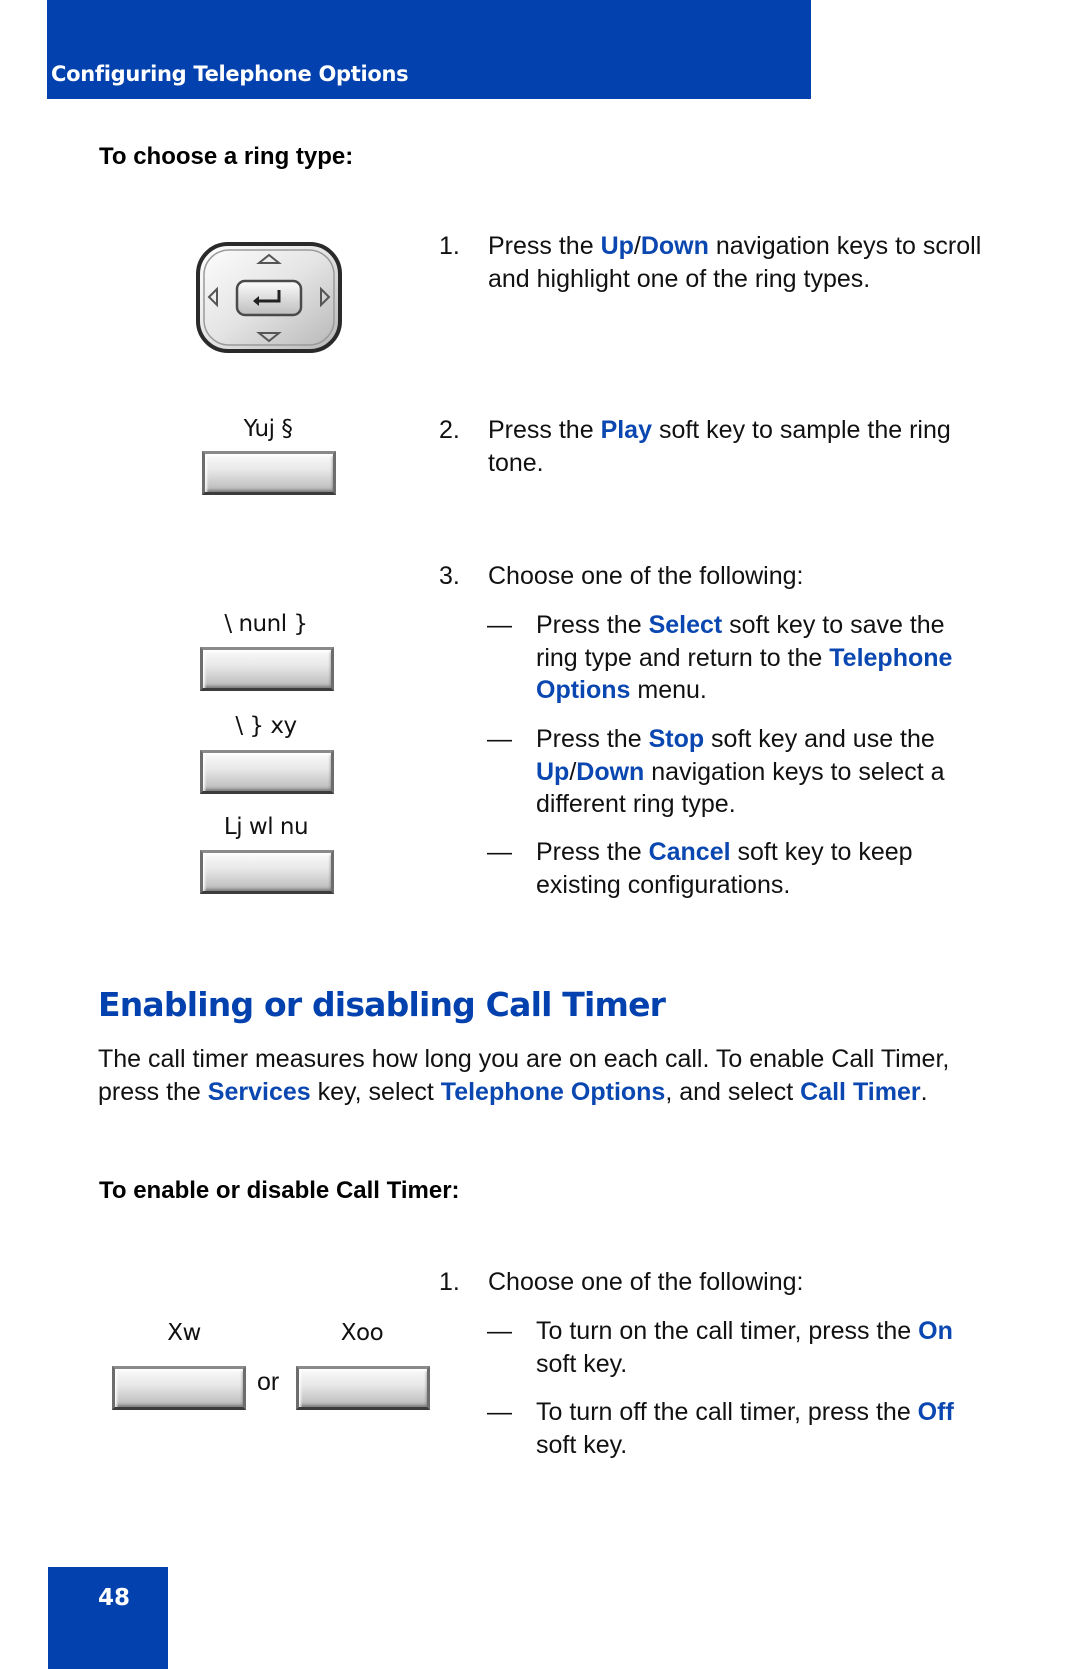 Image resolution: width=1080 pixels, height=1669 pixels. What do you see at coordinates (553, 1091) in the screenshot?
I see `telephone-options-ref: Telephone Options` at bounding box center [553, 1091].